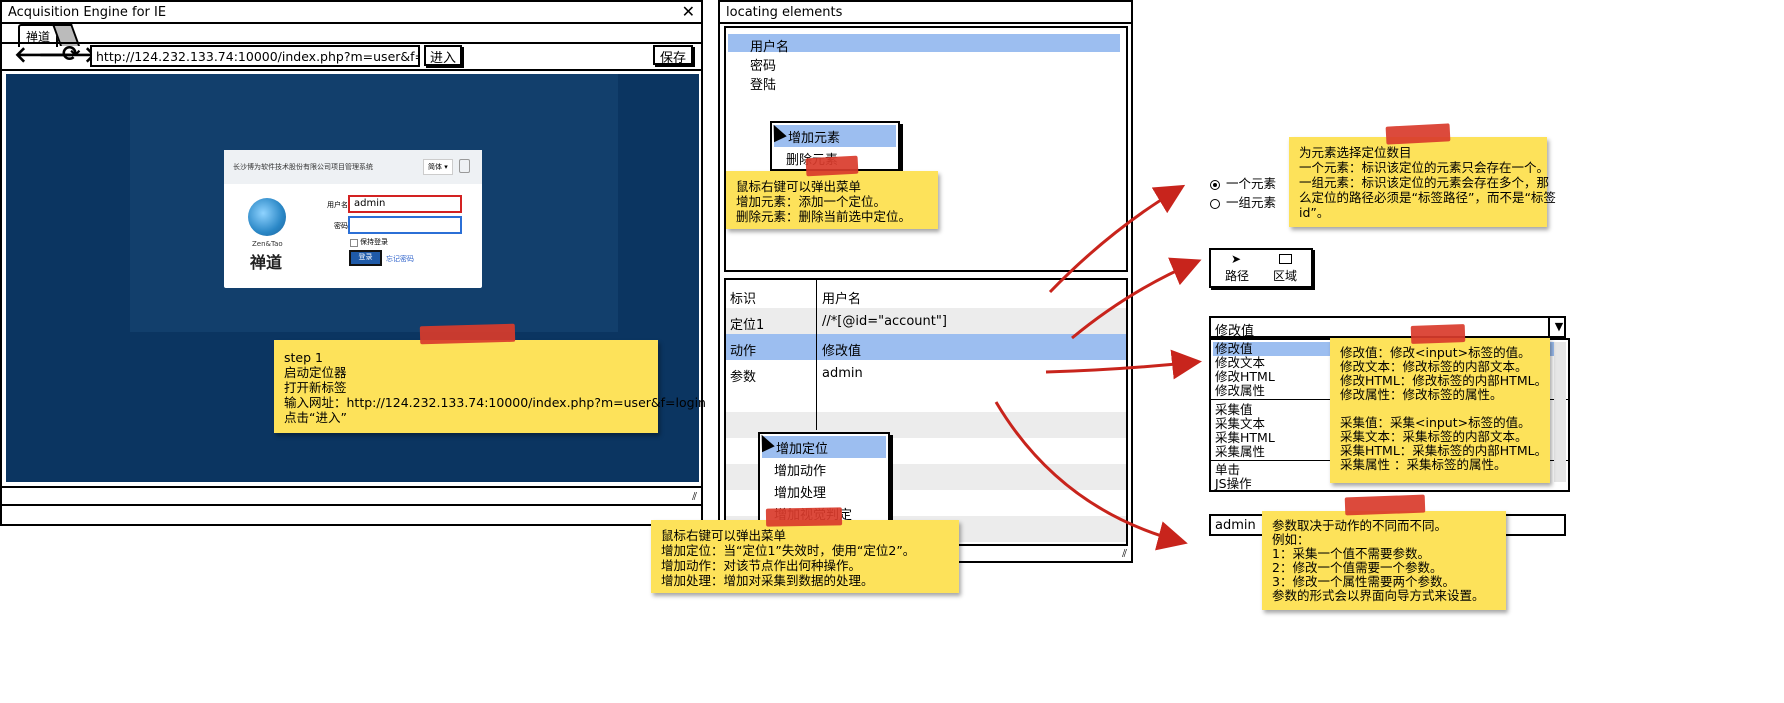 The height and width of the screenshot is (703, 1784). I want to click on arrow-to-radio, so click(1117, 239).